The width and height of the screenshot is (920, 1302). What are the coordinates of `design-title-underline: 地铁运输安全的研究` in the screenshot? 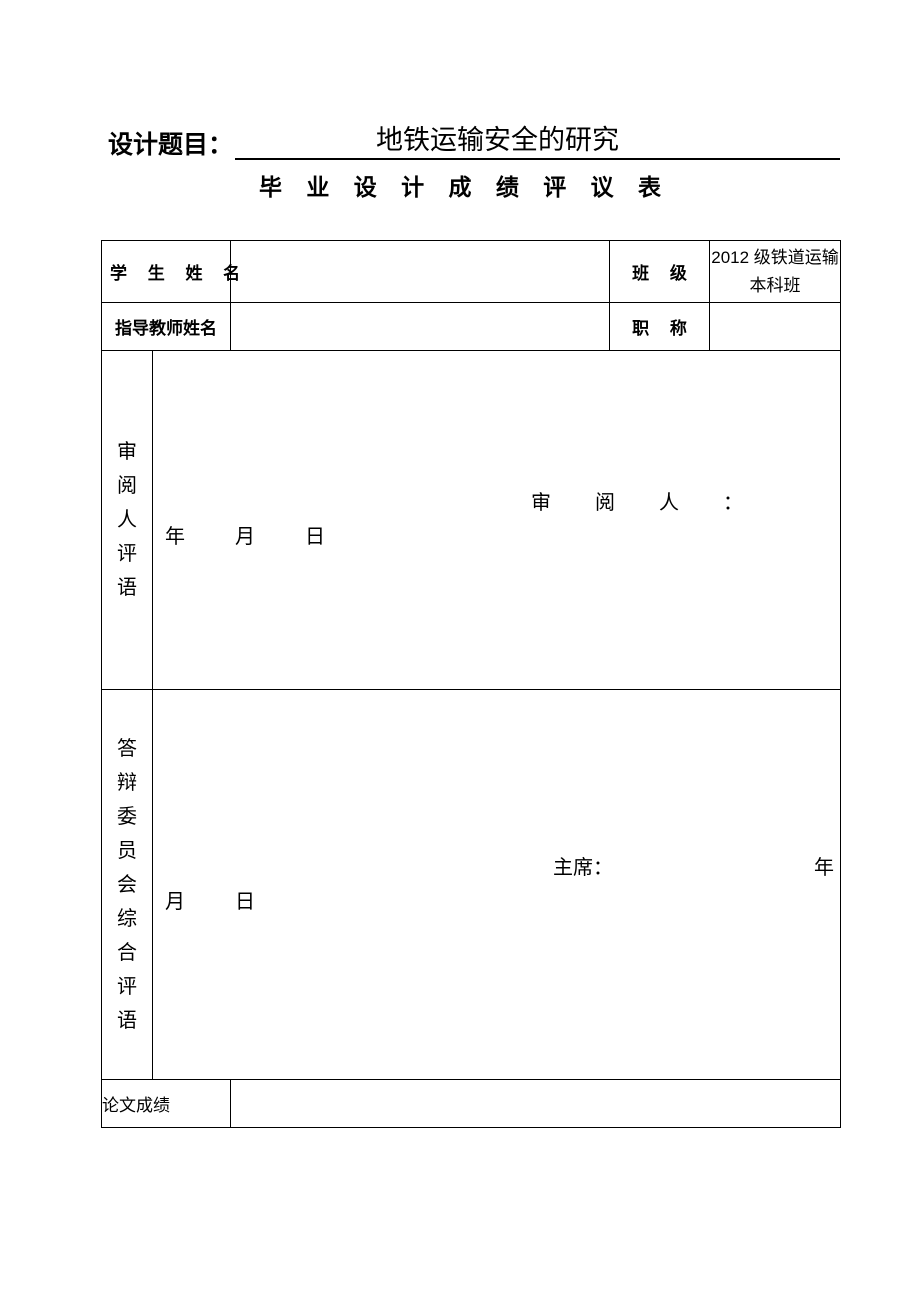 It's located at (537, 142).